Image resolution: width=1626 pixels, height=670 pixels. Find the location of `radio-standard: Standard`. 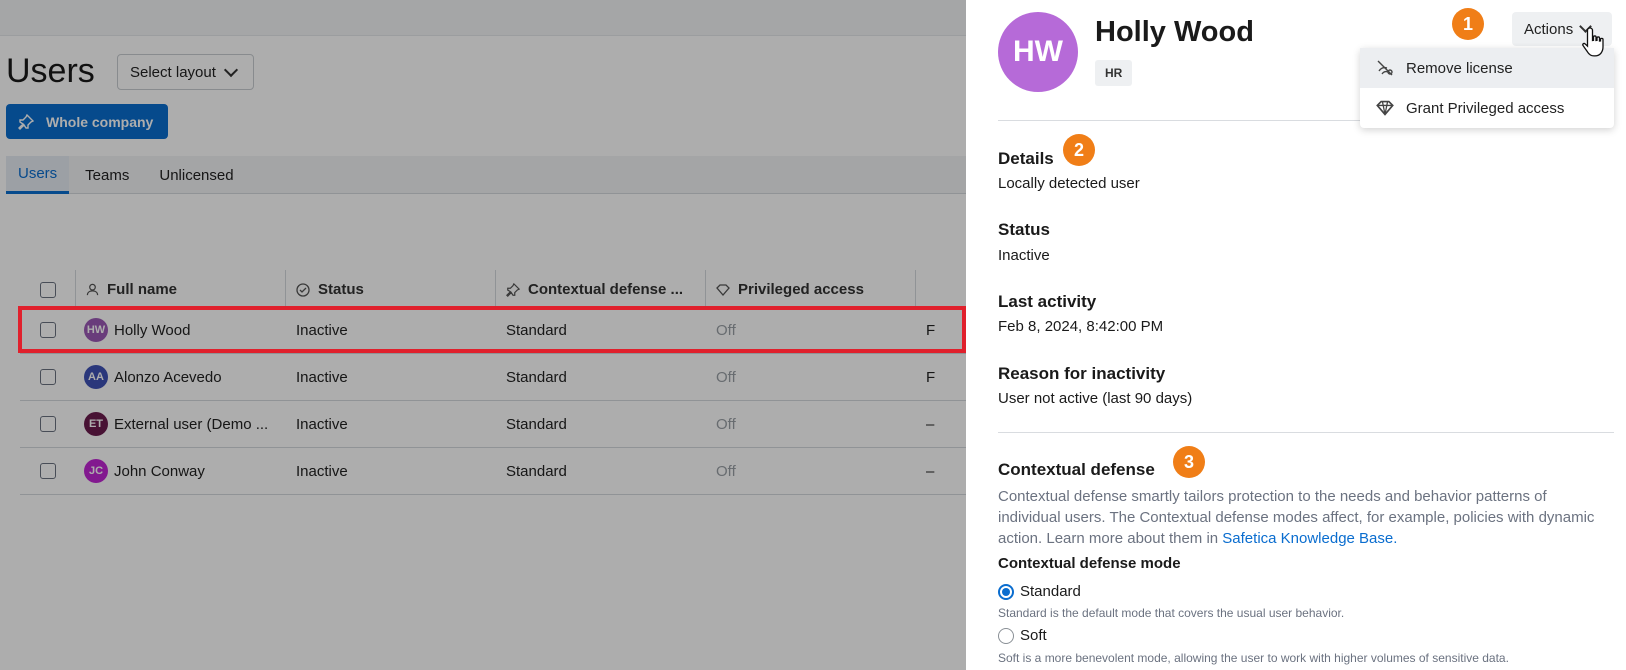

radio-standard: Standard is located at coordinates (1039, 591).